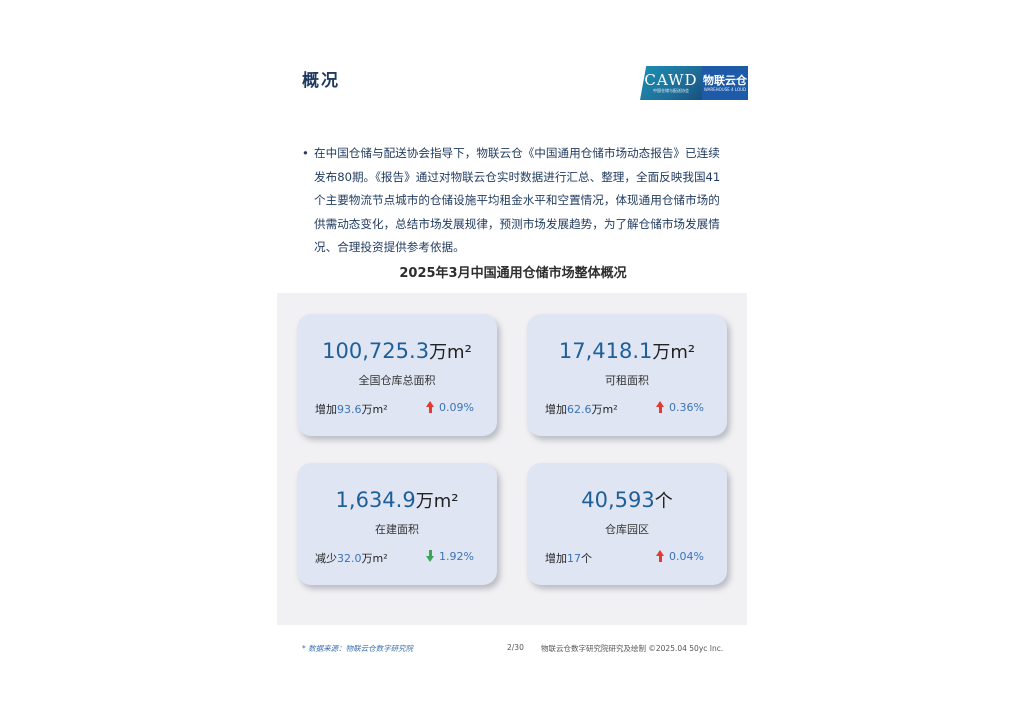 This screenshot has height=724, width=1024. I want to click on stat-number: 100,725.3, so click(376, 351).